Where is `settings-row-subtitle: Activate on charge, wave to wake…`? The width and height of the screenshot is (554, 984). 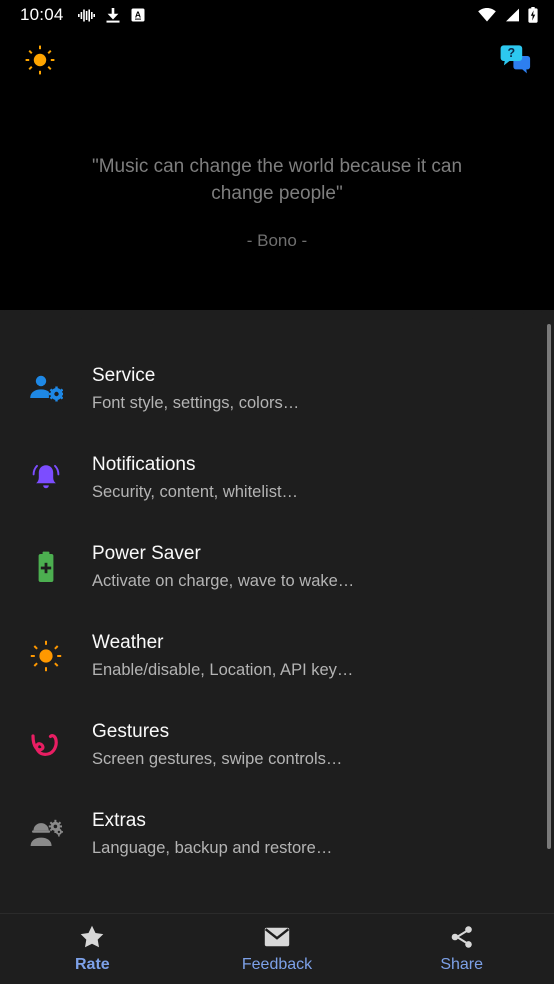 settings-row-subtitle: Activate on charge, wave to wake… is located at coordinates (223, 580).